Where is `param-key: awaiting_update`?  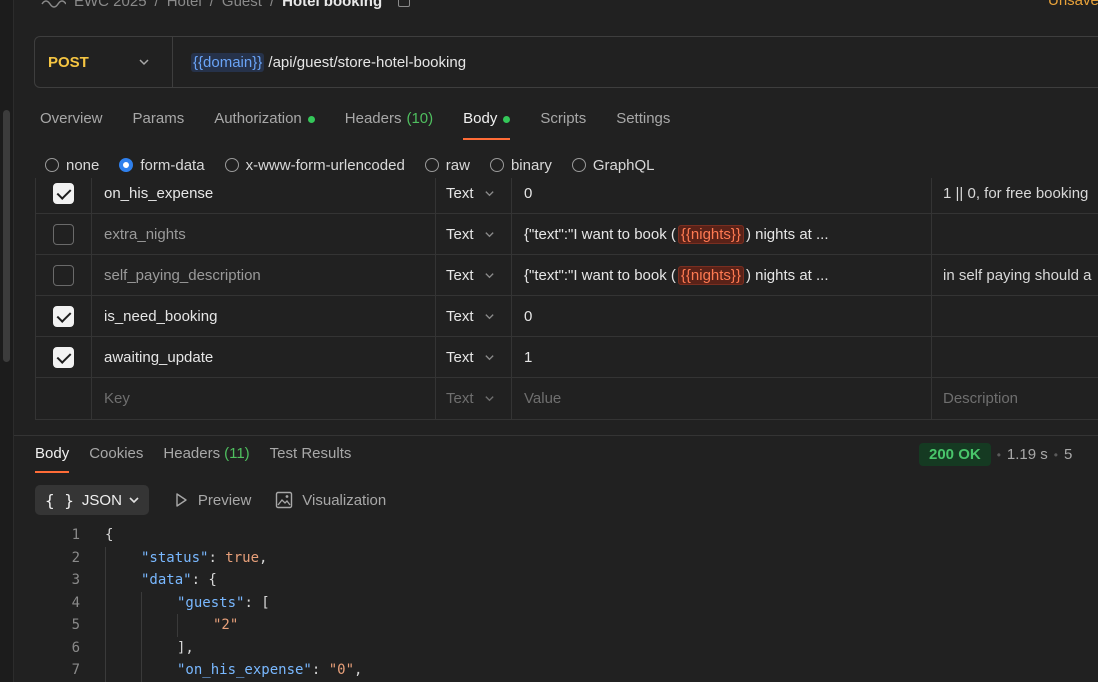 param-key: awaiting_update is located at coordinates (264, 357).